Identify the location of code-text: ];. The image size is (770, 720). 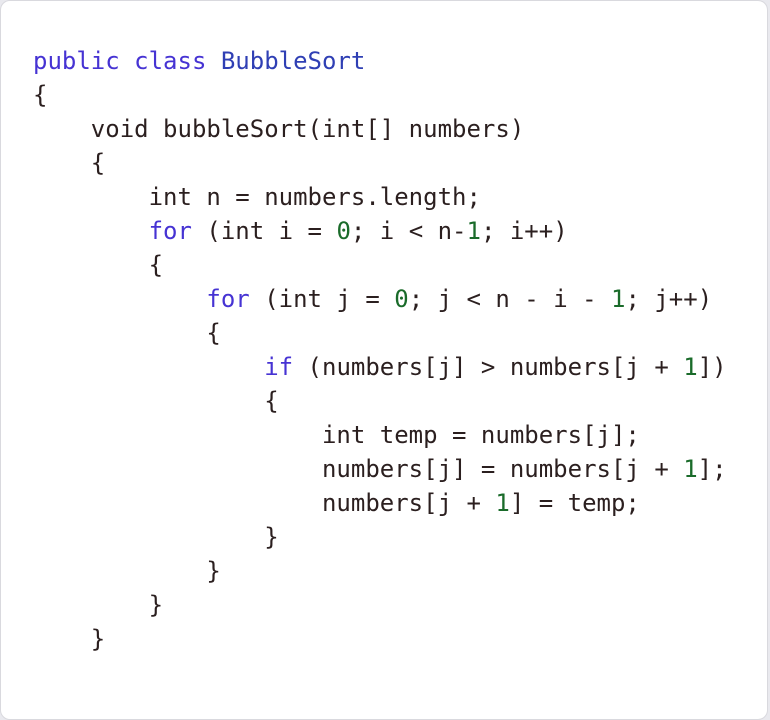
(712, 469).